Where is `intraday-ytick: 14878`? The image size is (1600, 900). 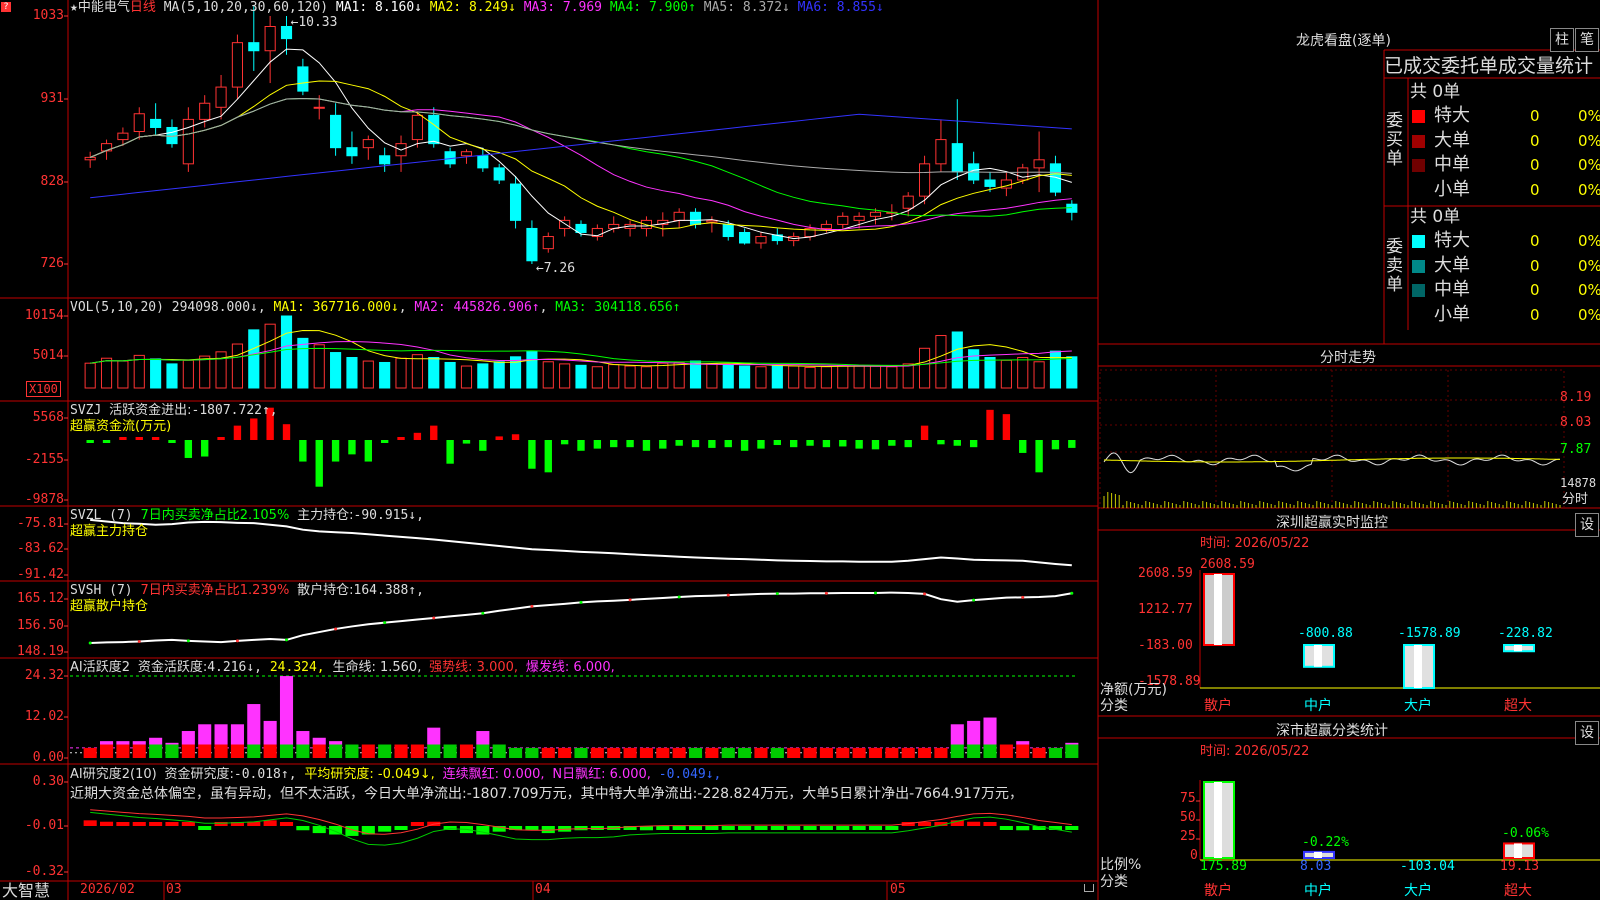 intraday-ytick: 14878 is located at coordinates (1578, 483).